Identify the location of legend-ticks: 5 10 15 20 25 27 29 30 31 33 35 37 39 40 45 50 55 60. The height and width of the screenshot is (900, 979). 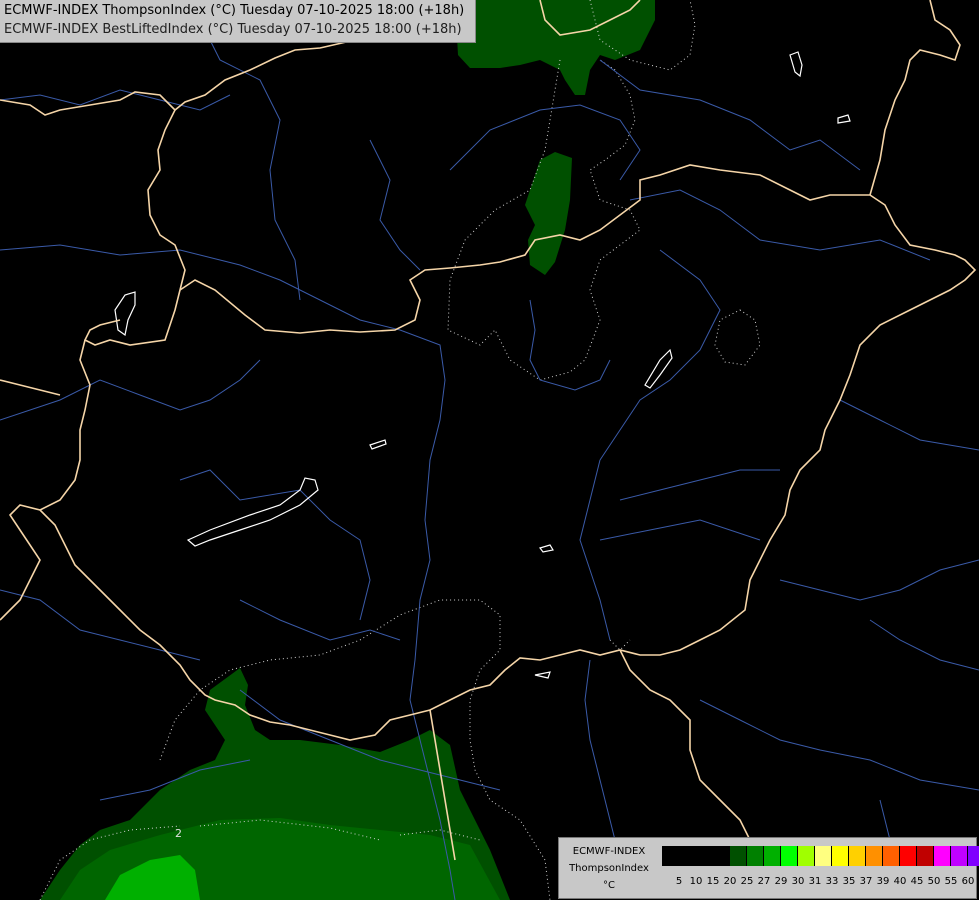
(818, 883).